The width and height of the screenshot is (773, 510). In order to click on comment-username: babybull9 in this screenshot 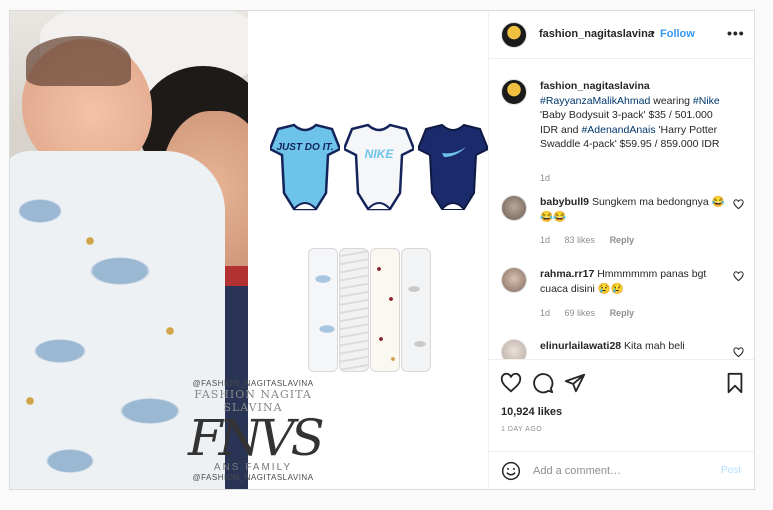, I will do `click(564, 202)`.